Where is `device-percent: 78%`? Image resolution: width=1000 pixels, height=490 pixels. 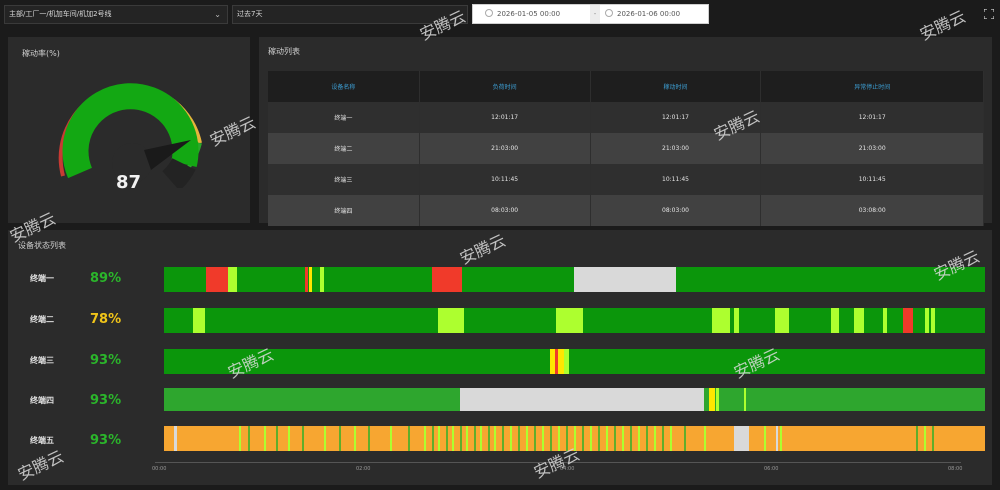 device-percent: 78% is located at coordinates (106, 319).